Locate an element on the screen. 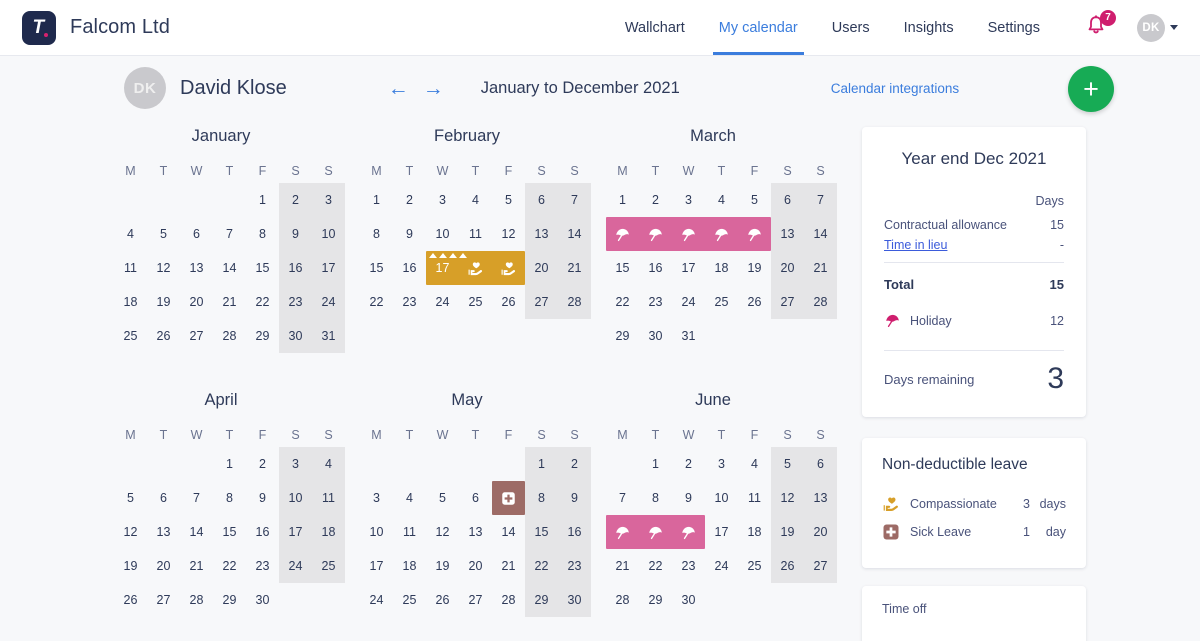 This screenshot has width=1200, height=641. nav-item-users: Users is located at coordinates (851, 27).